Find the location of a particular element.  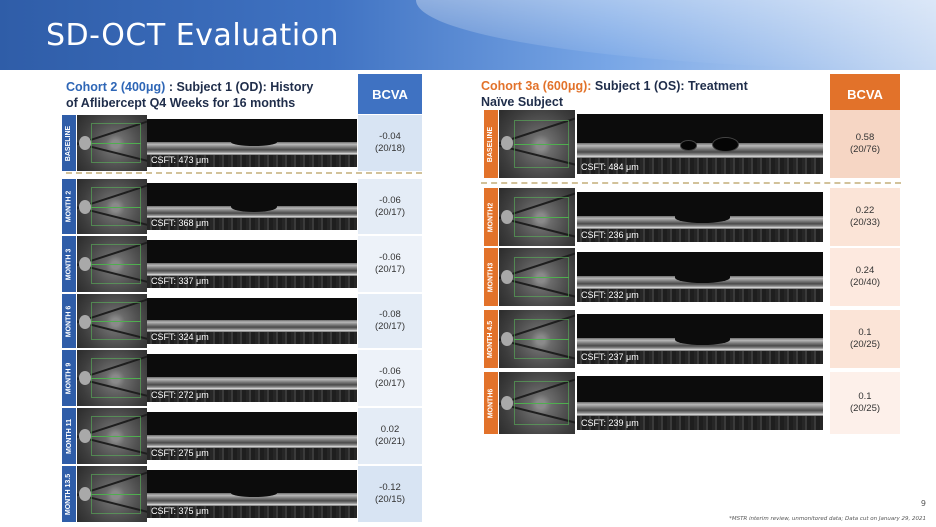

page-number: 9 is located at coordinates (923, 503).